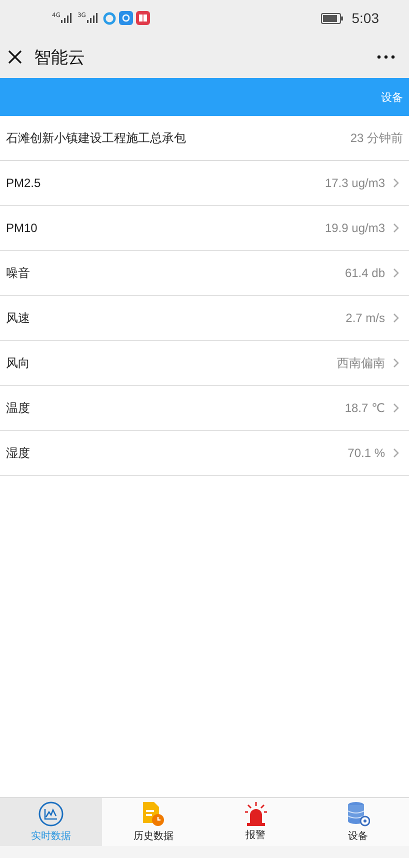 This screenshot has height=858, width=409. I want to click on reading-row: PM10 19.9 ug/m3, so click(204, 228).